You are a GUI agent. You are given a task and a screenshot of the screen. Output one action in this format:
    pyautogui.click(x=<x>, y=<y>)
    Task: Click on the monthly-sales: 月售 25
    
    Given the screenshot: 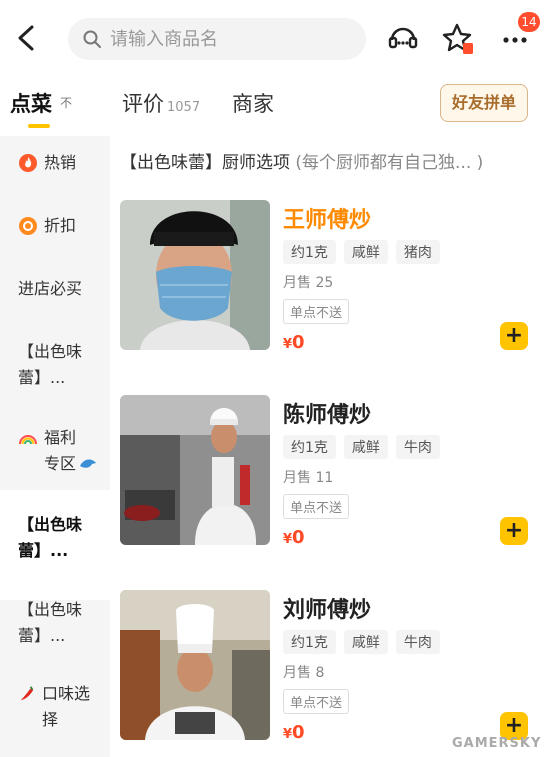 What is the action you would take?
    pyautogui.click(x=308, y=283)
    